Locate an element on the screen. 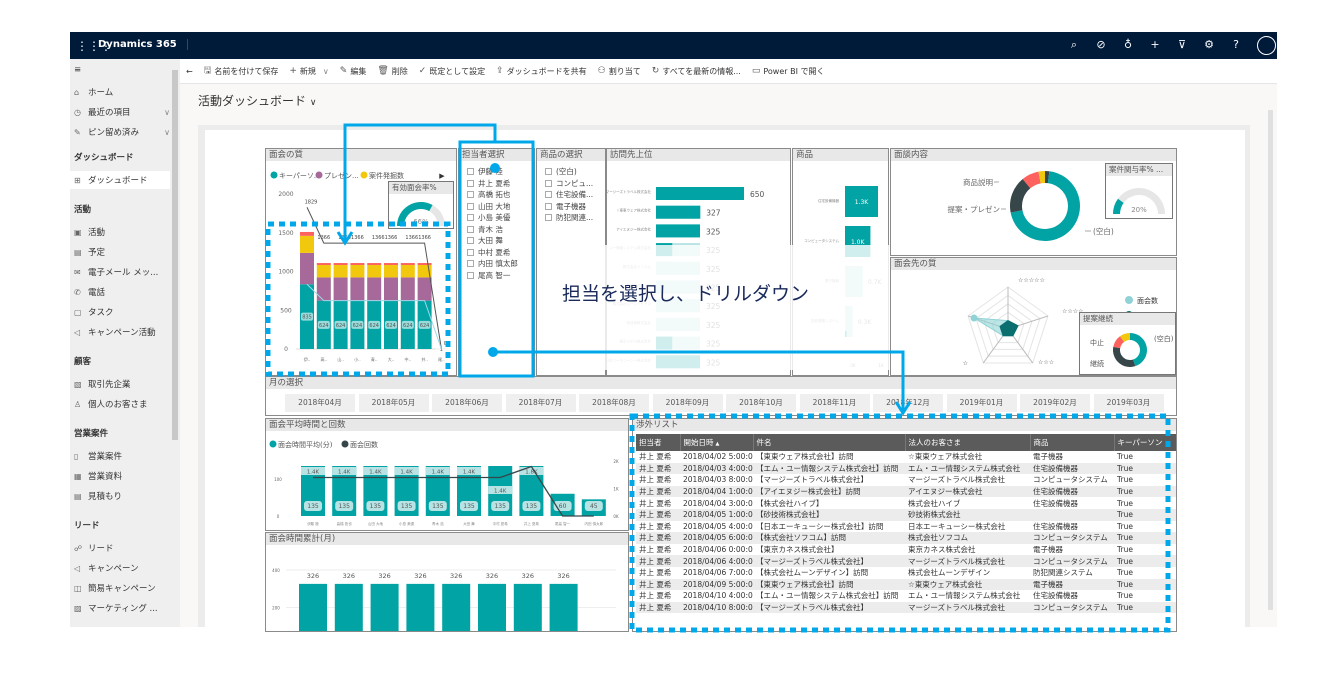 Image resolution: width=1328 pixels, height=675 pixels. column-header: 開始日時 ▲ is located at coordinates (717, 442).